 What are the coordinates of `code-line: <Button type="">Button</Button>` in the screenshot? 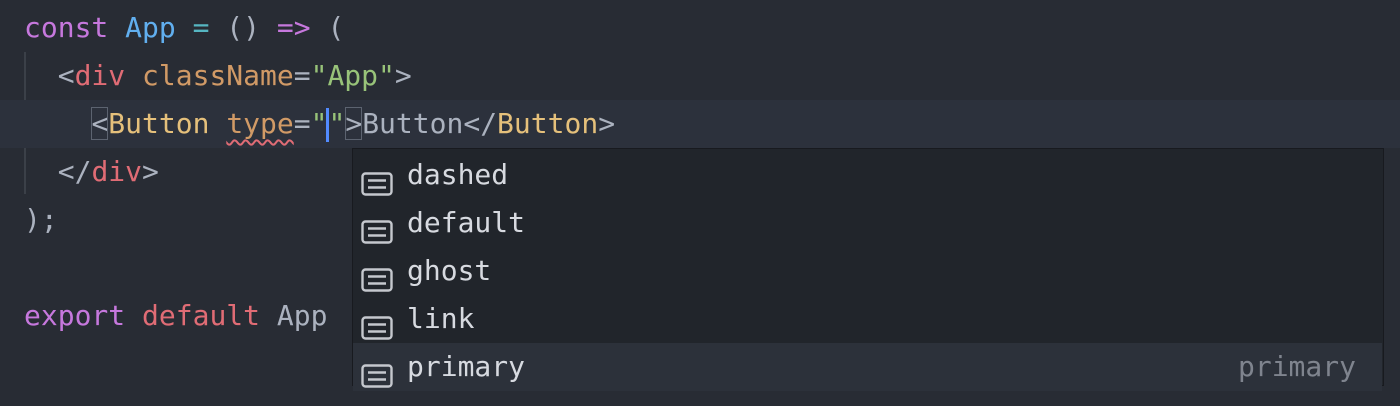 It's located at (700, 124).